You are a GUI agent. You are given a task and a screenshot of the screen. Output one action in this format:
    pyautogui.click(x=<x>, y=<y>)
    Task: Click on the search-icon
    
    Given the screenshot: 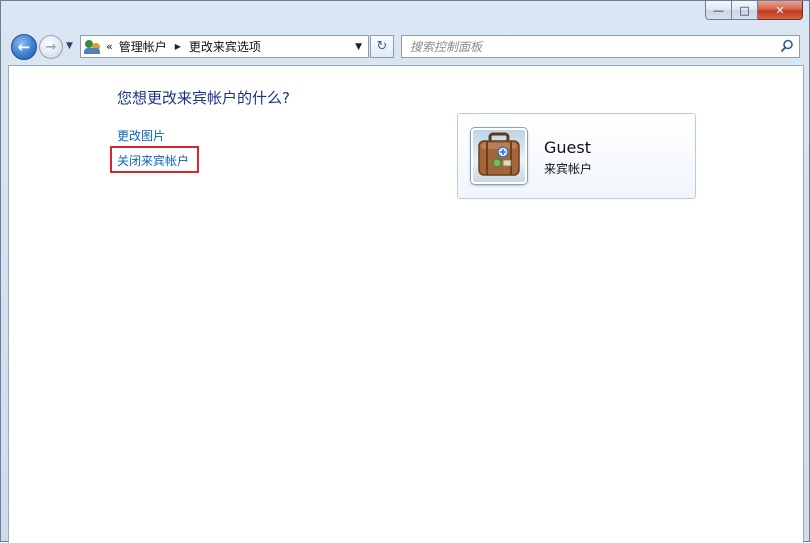 What is the action you would take?
    pyautogui.click(x=787, y=46)
    